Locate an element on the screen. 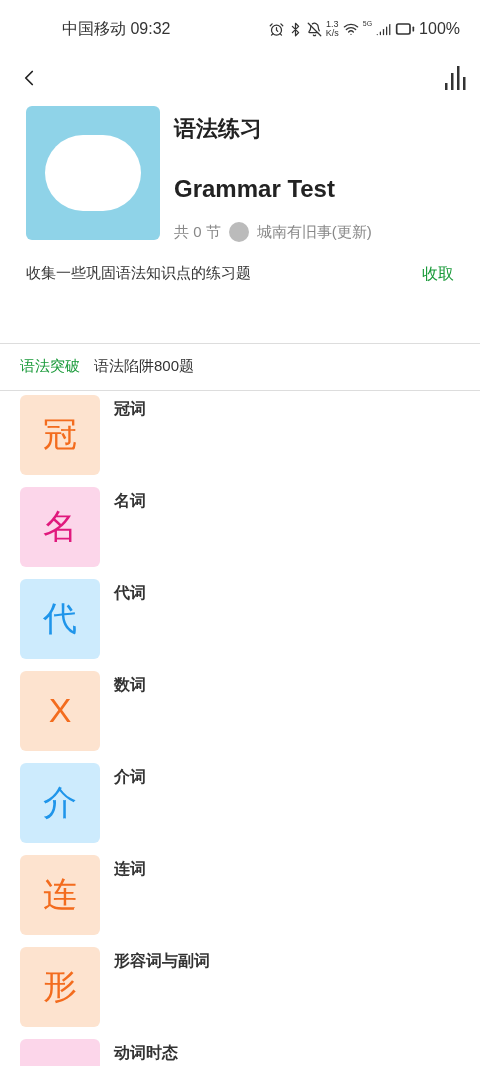 The height and width of the screenshot is (1066, 480). tile-glyph: 代 is located at coordinates (60, 618).